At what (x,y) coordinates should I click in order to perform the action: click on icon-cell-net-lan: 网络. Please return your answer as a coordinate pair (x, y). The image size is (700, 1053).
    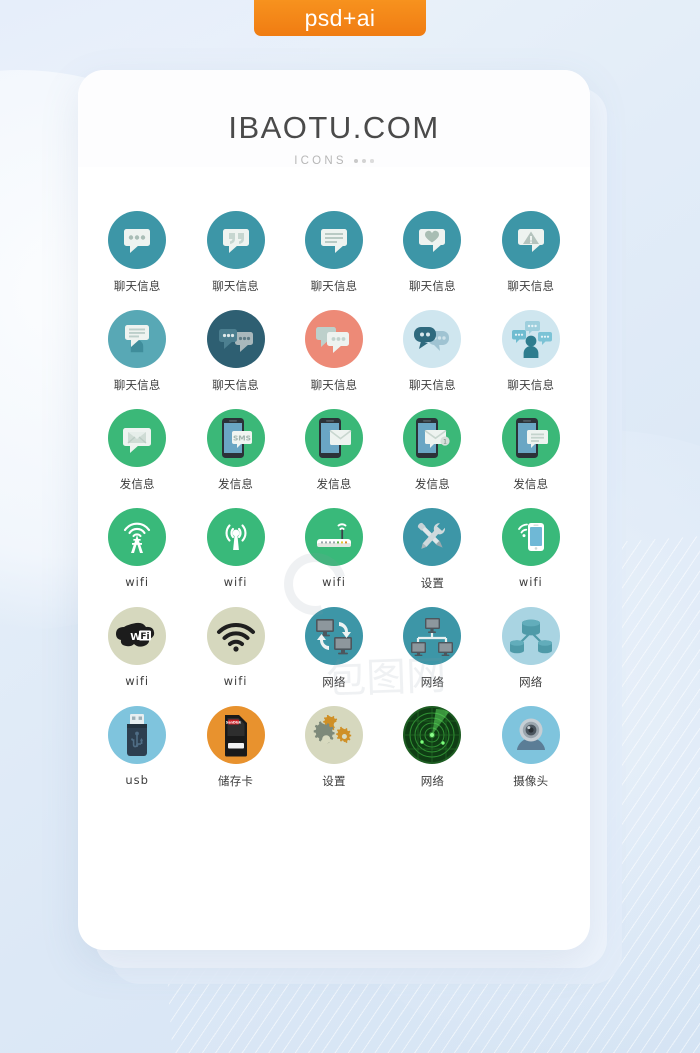
    Looking at the image, I should click on (432, 648).